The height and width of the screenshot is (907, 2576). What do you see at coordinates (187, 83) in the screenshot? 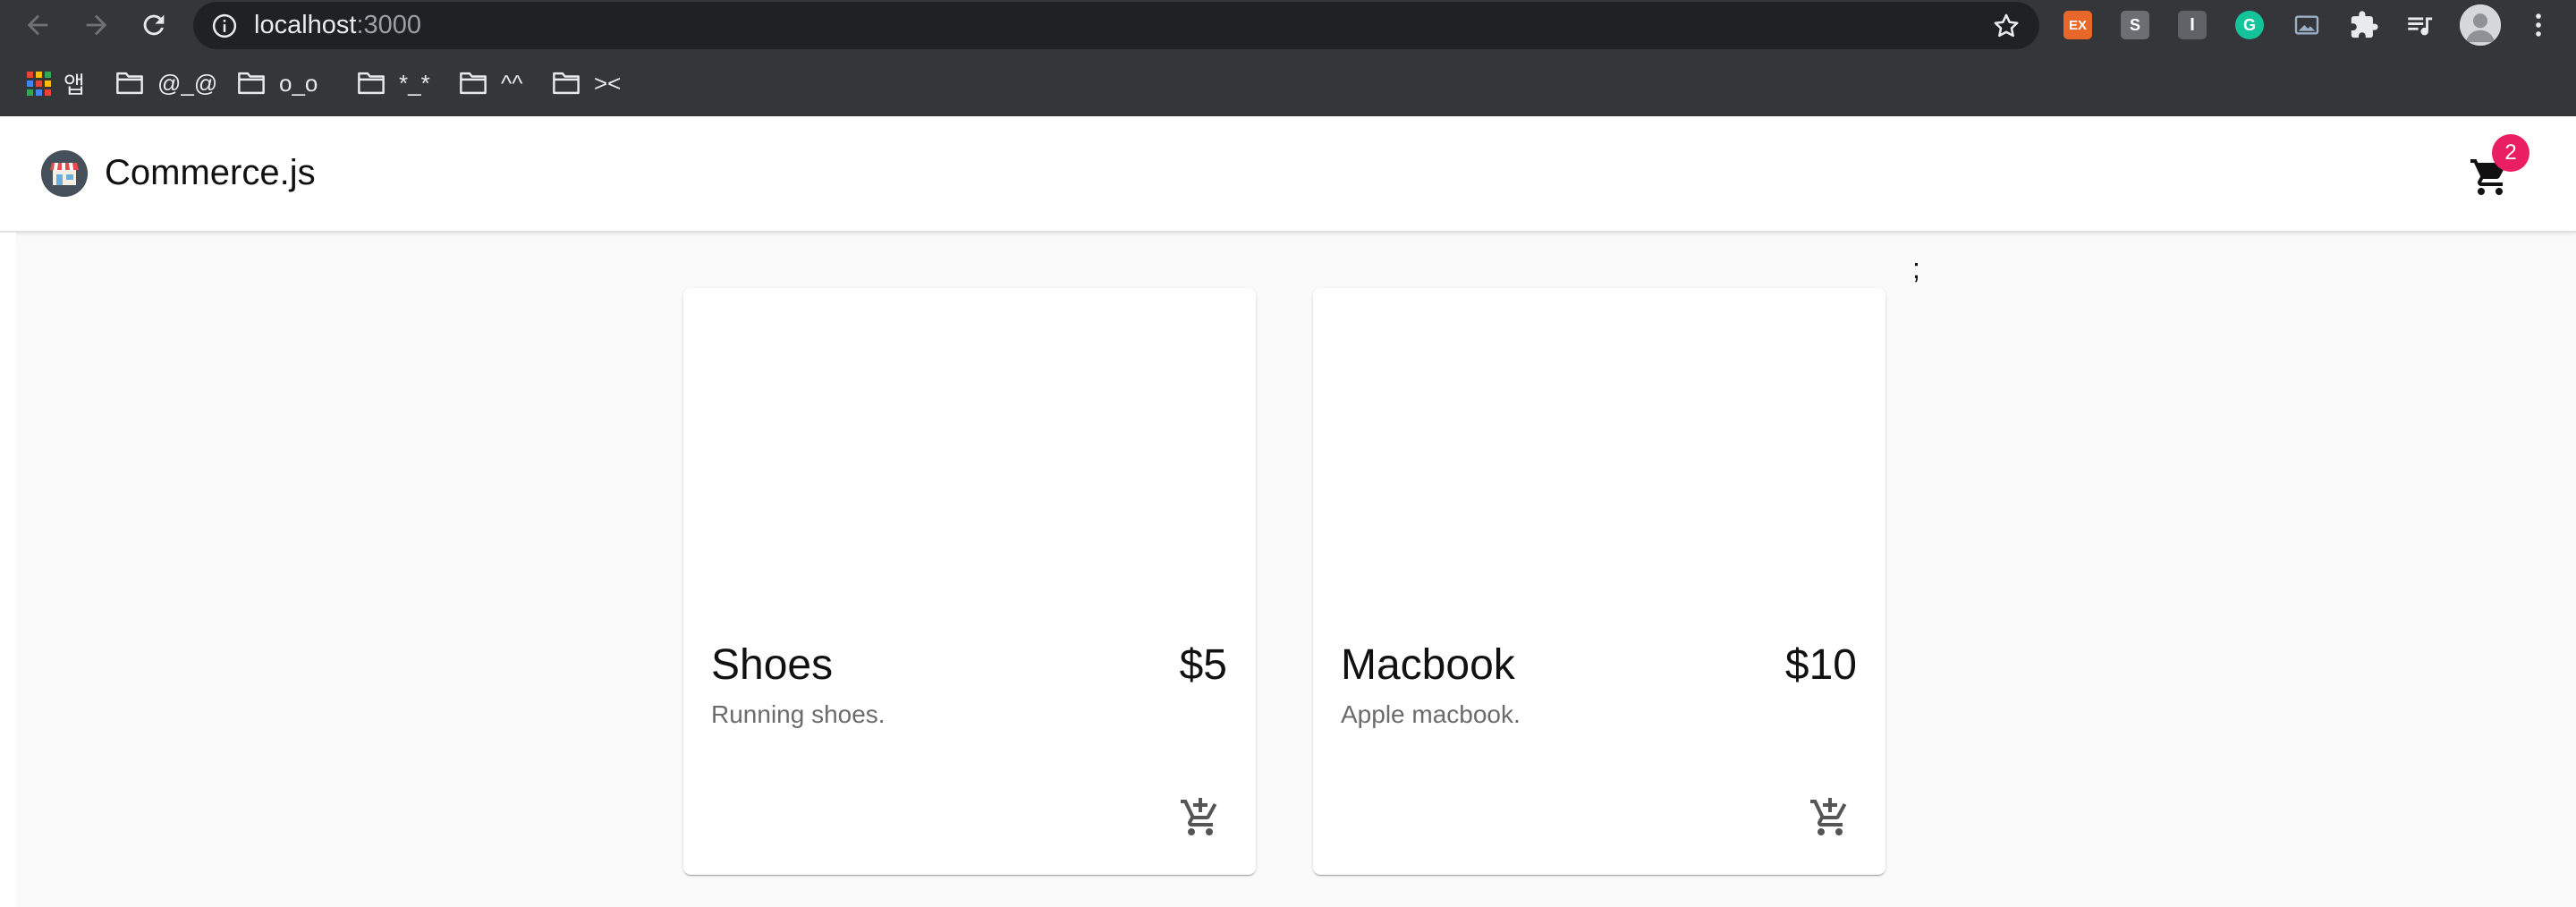
I see `bookmark-label: @_@` at bounding box center [187, 83].